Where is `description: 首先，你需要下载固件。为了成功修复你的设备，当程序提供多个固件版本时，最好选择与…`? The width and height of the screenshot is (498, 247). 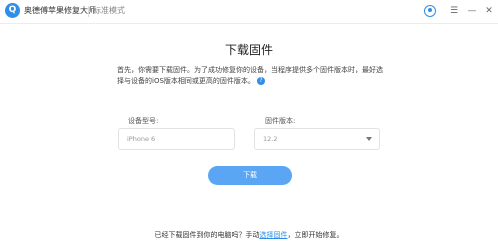 description: 首先，你需要下载固件。为了成功修复你的设备，当程序提供多个固件版本时，最好选择与… is located at coordinates (252, 76).